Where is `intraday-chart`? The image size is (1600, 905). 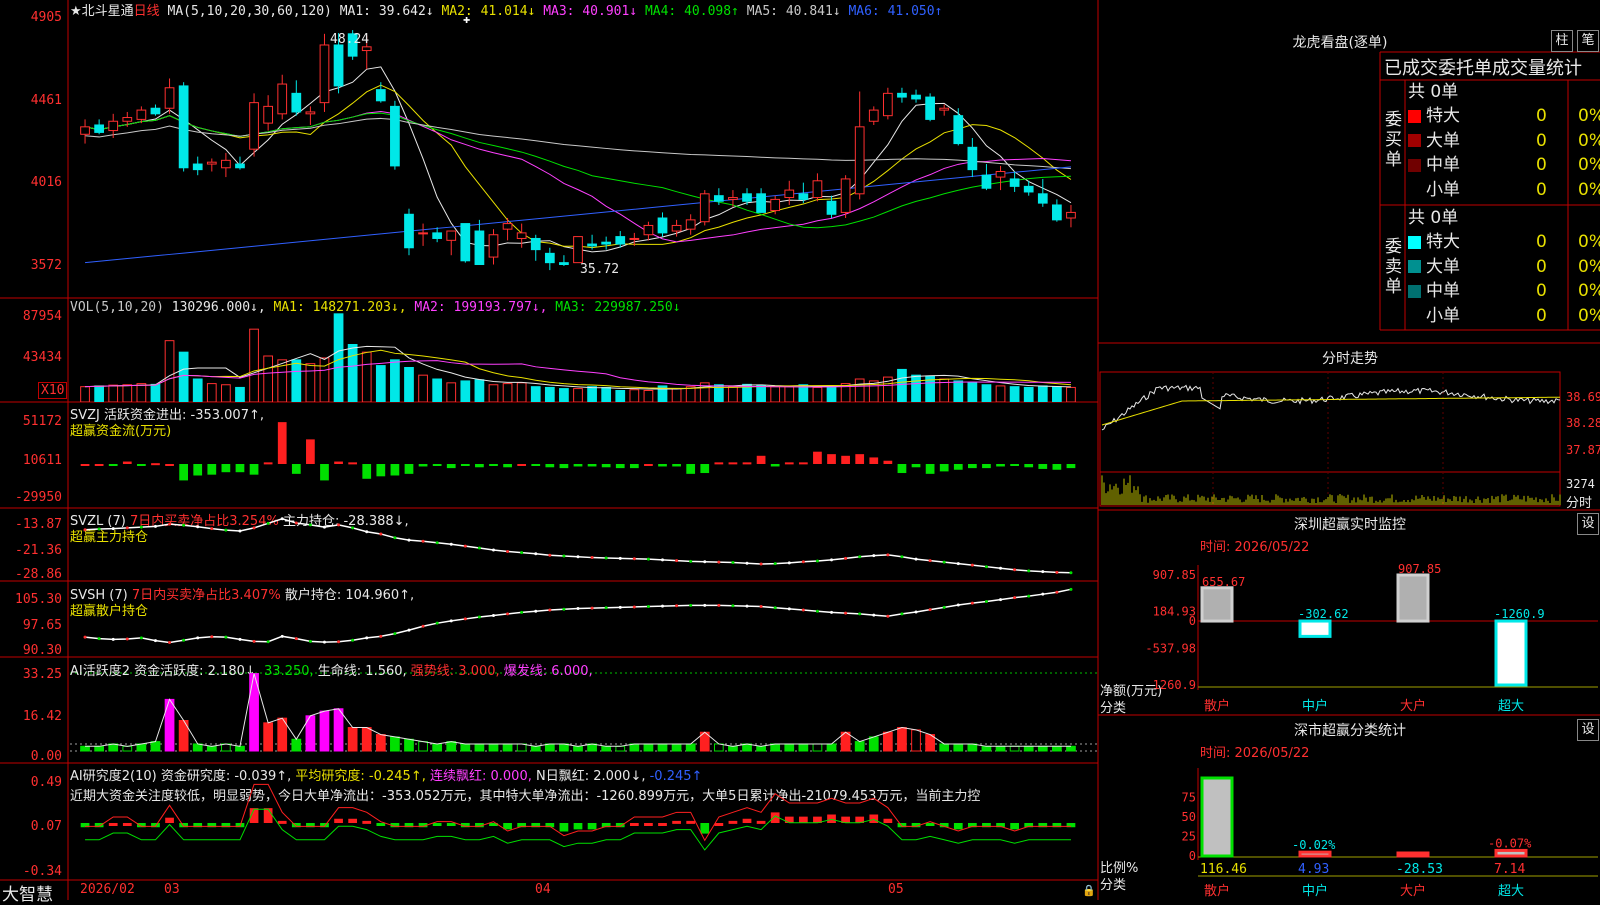 intraday-chart is located at coordinates (1331, 439).